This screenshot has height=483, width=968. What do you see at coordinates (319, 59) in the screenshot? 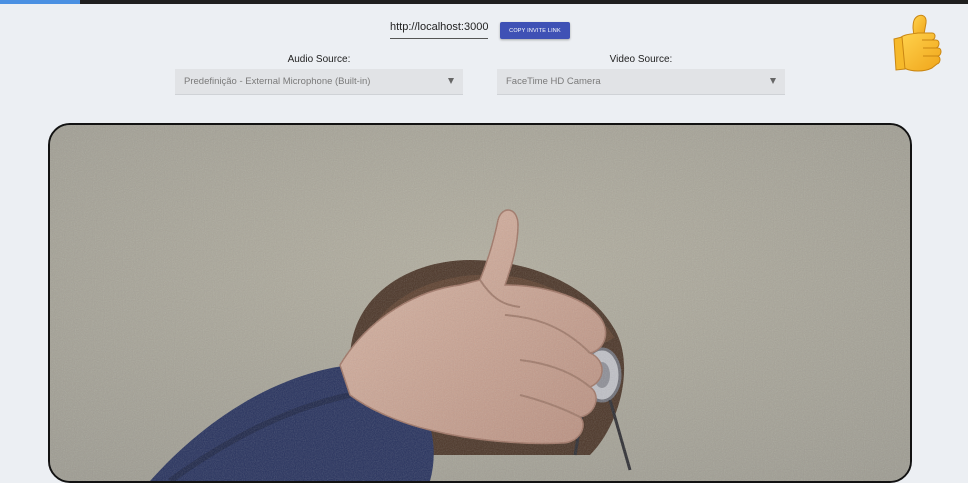
I see `audio-source-label: Audio Source:` at bounding box center [319, 59].